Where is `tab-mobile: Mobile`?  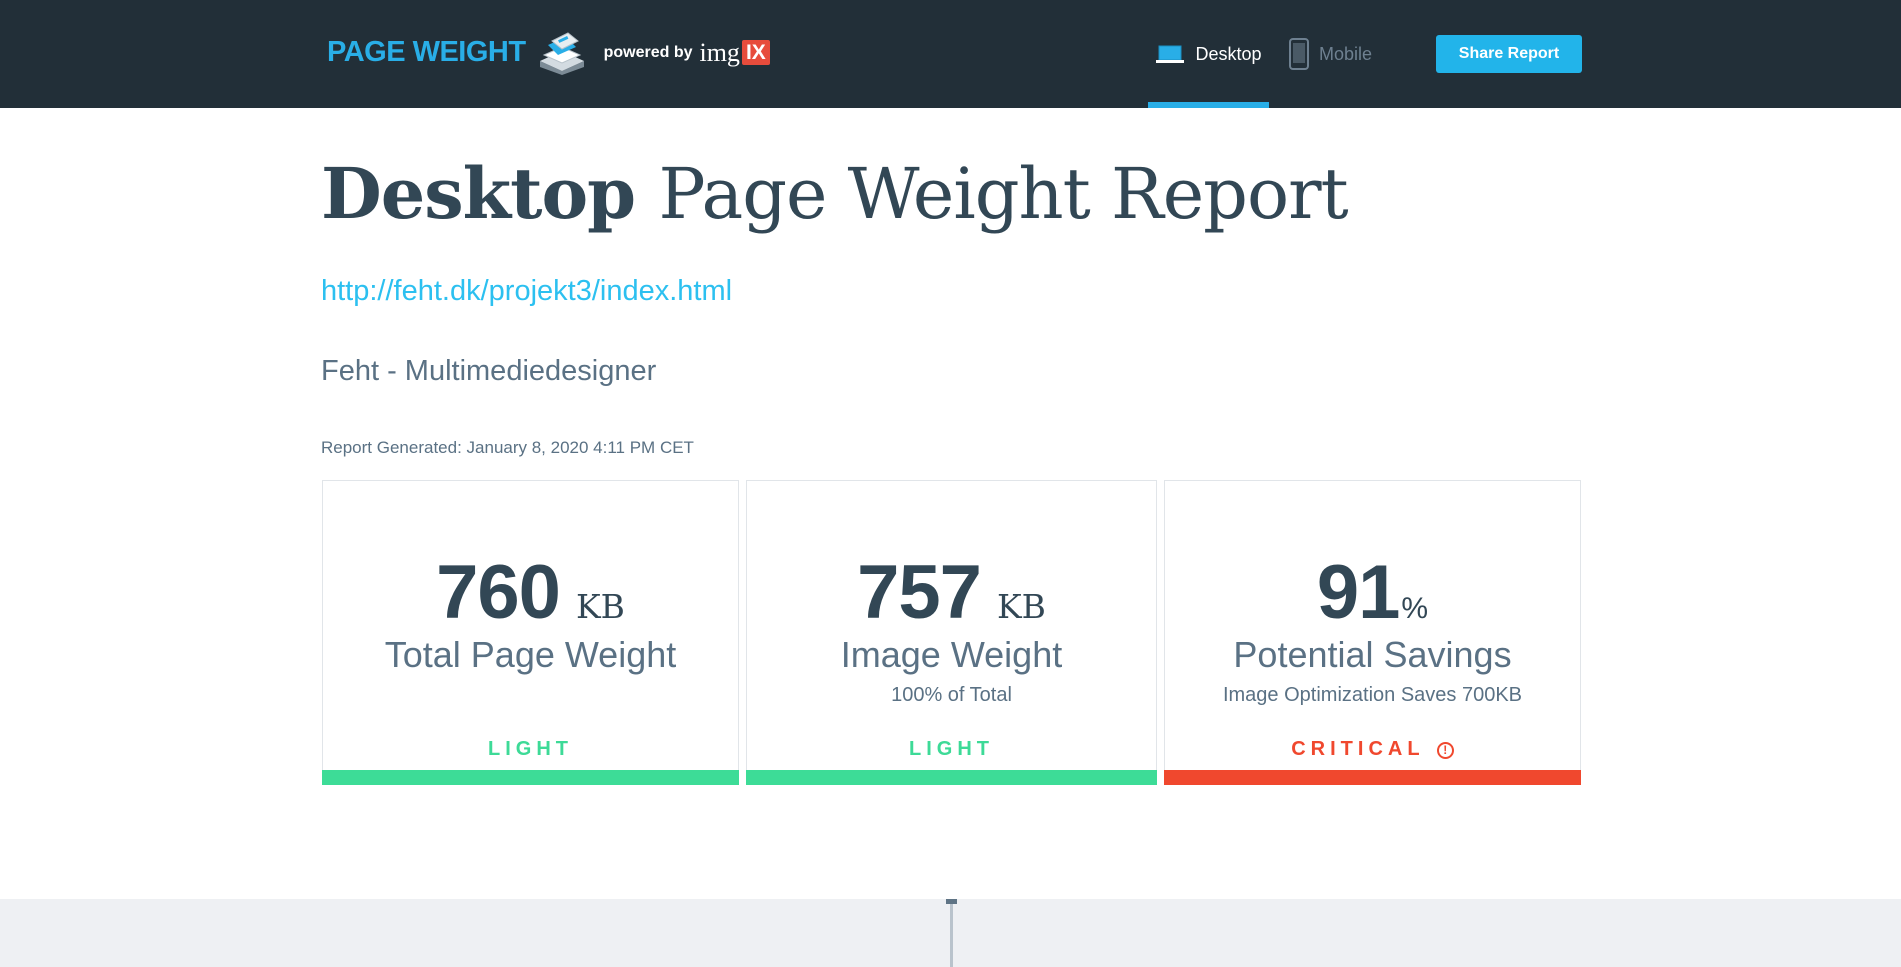 tab-mobile: Mobile is located at coordinates (1337, 54).